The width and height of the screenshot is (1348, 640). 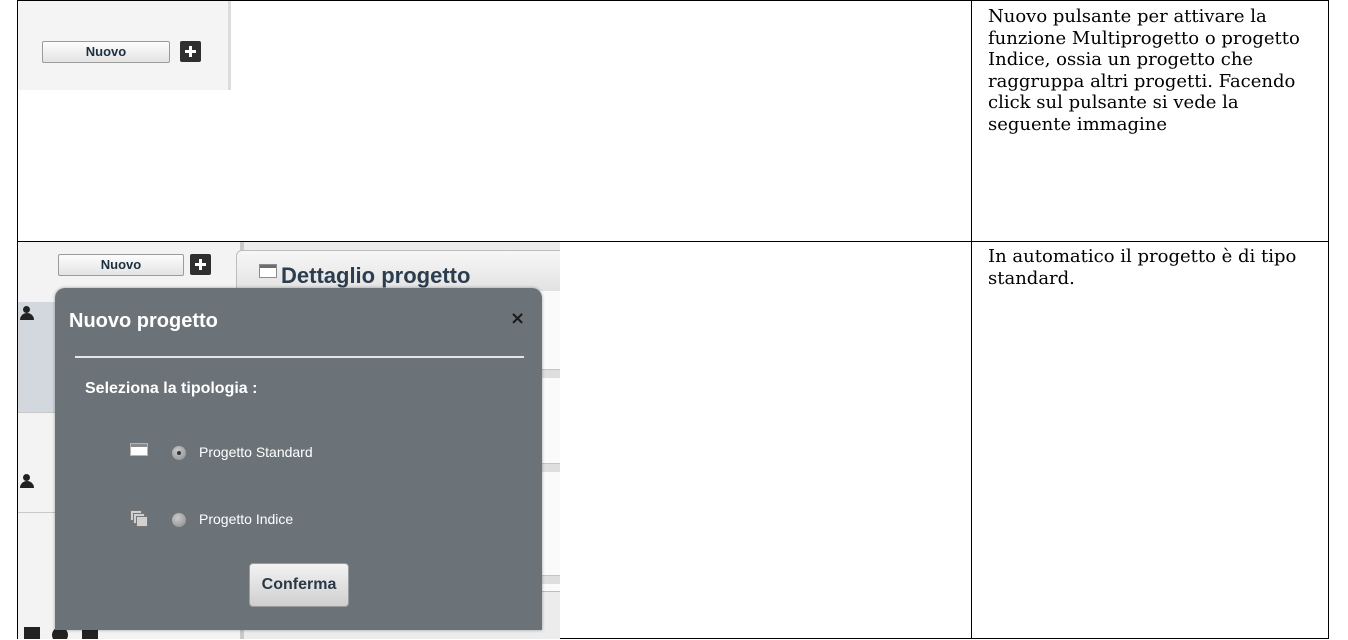 I want to click on option-label: Progetto Standard, so click(x=256, y=452).